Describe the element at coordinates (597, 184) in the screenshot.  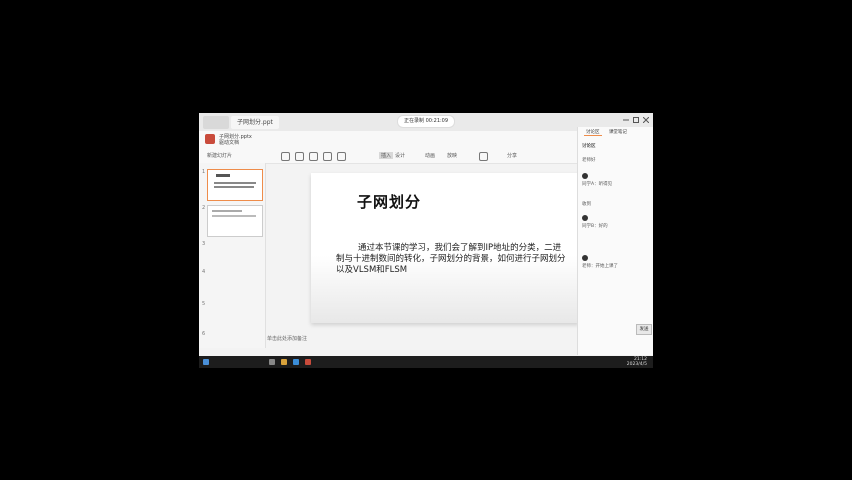
I see `chat-message: 同学A：听得见` at that location.